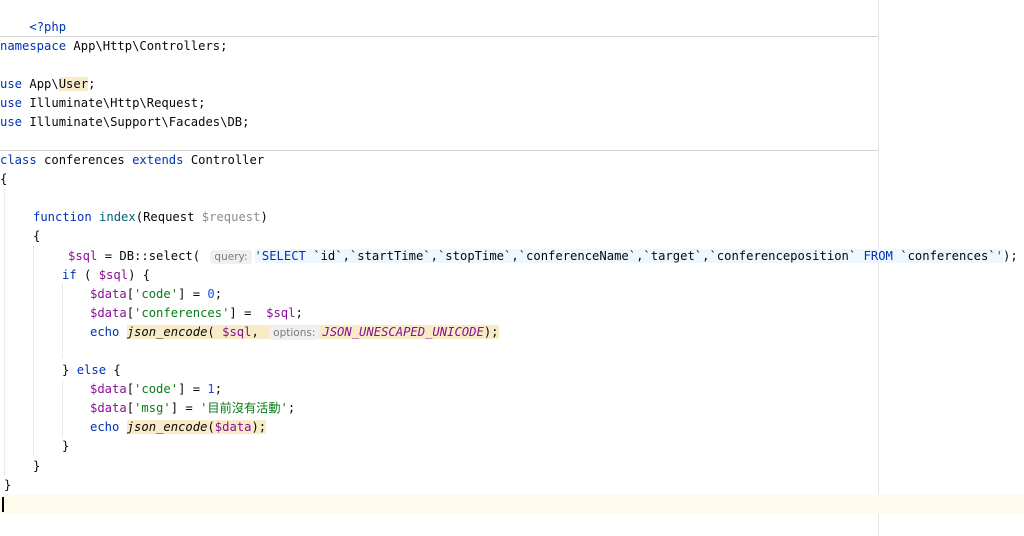 The width and height of the screenshot is (1024, 536). What do you see at coordinates (139, 122) in the screenshot?
I see `use-path: Illuminate\Support\Facades\DB;` at bounding box center [139, 122].